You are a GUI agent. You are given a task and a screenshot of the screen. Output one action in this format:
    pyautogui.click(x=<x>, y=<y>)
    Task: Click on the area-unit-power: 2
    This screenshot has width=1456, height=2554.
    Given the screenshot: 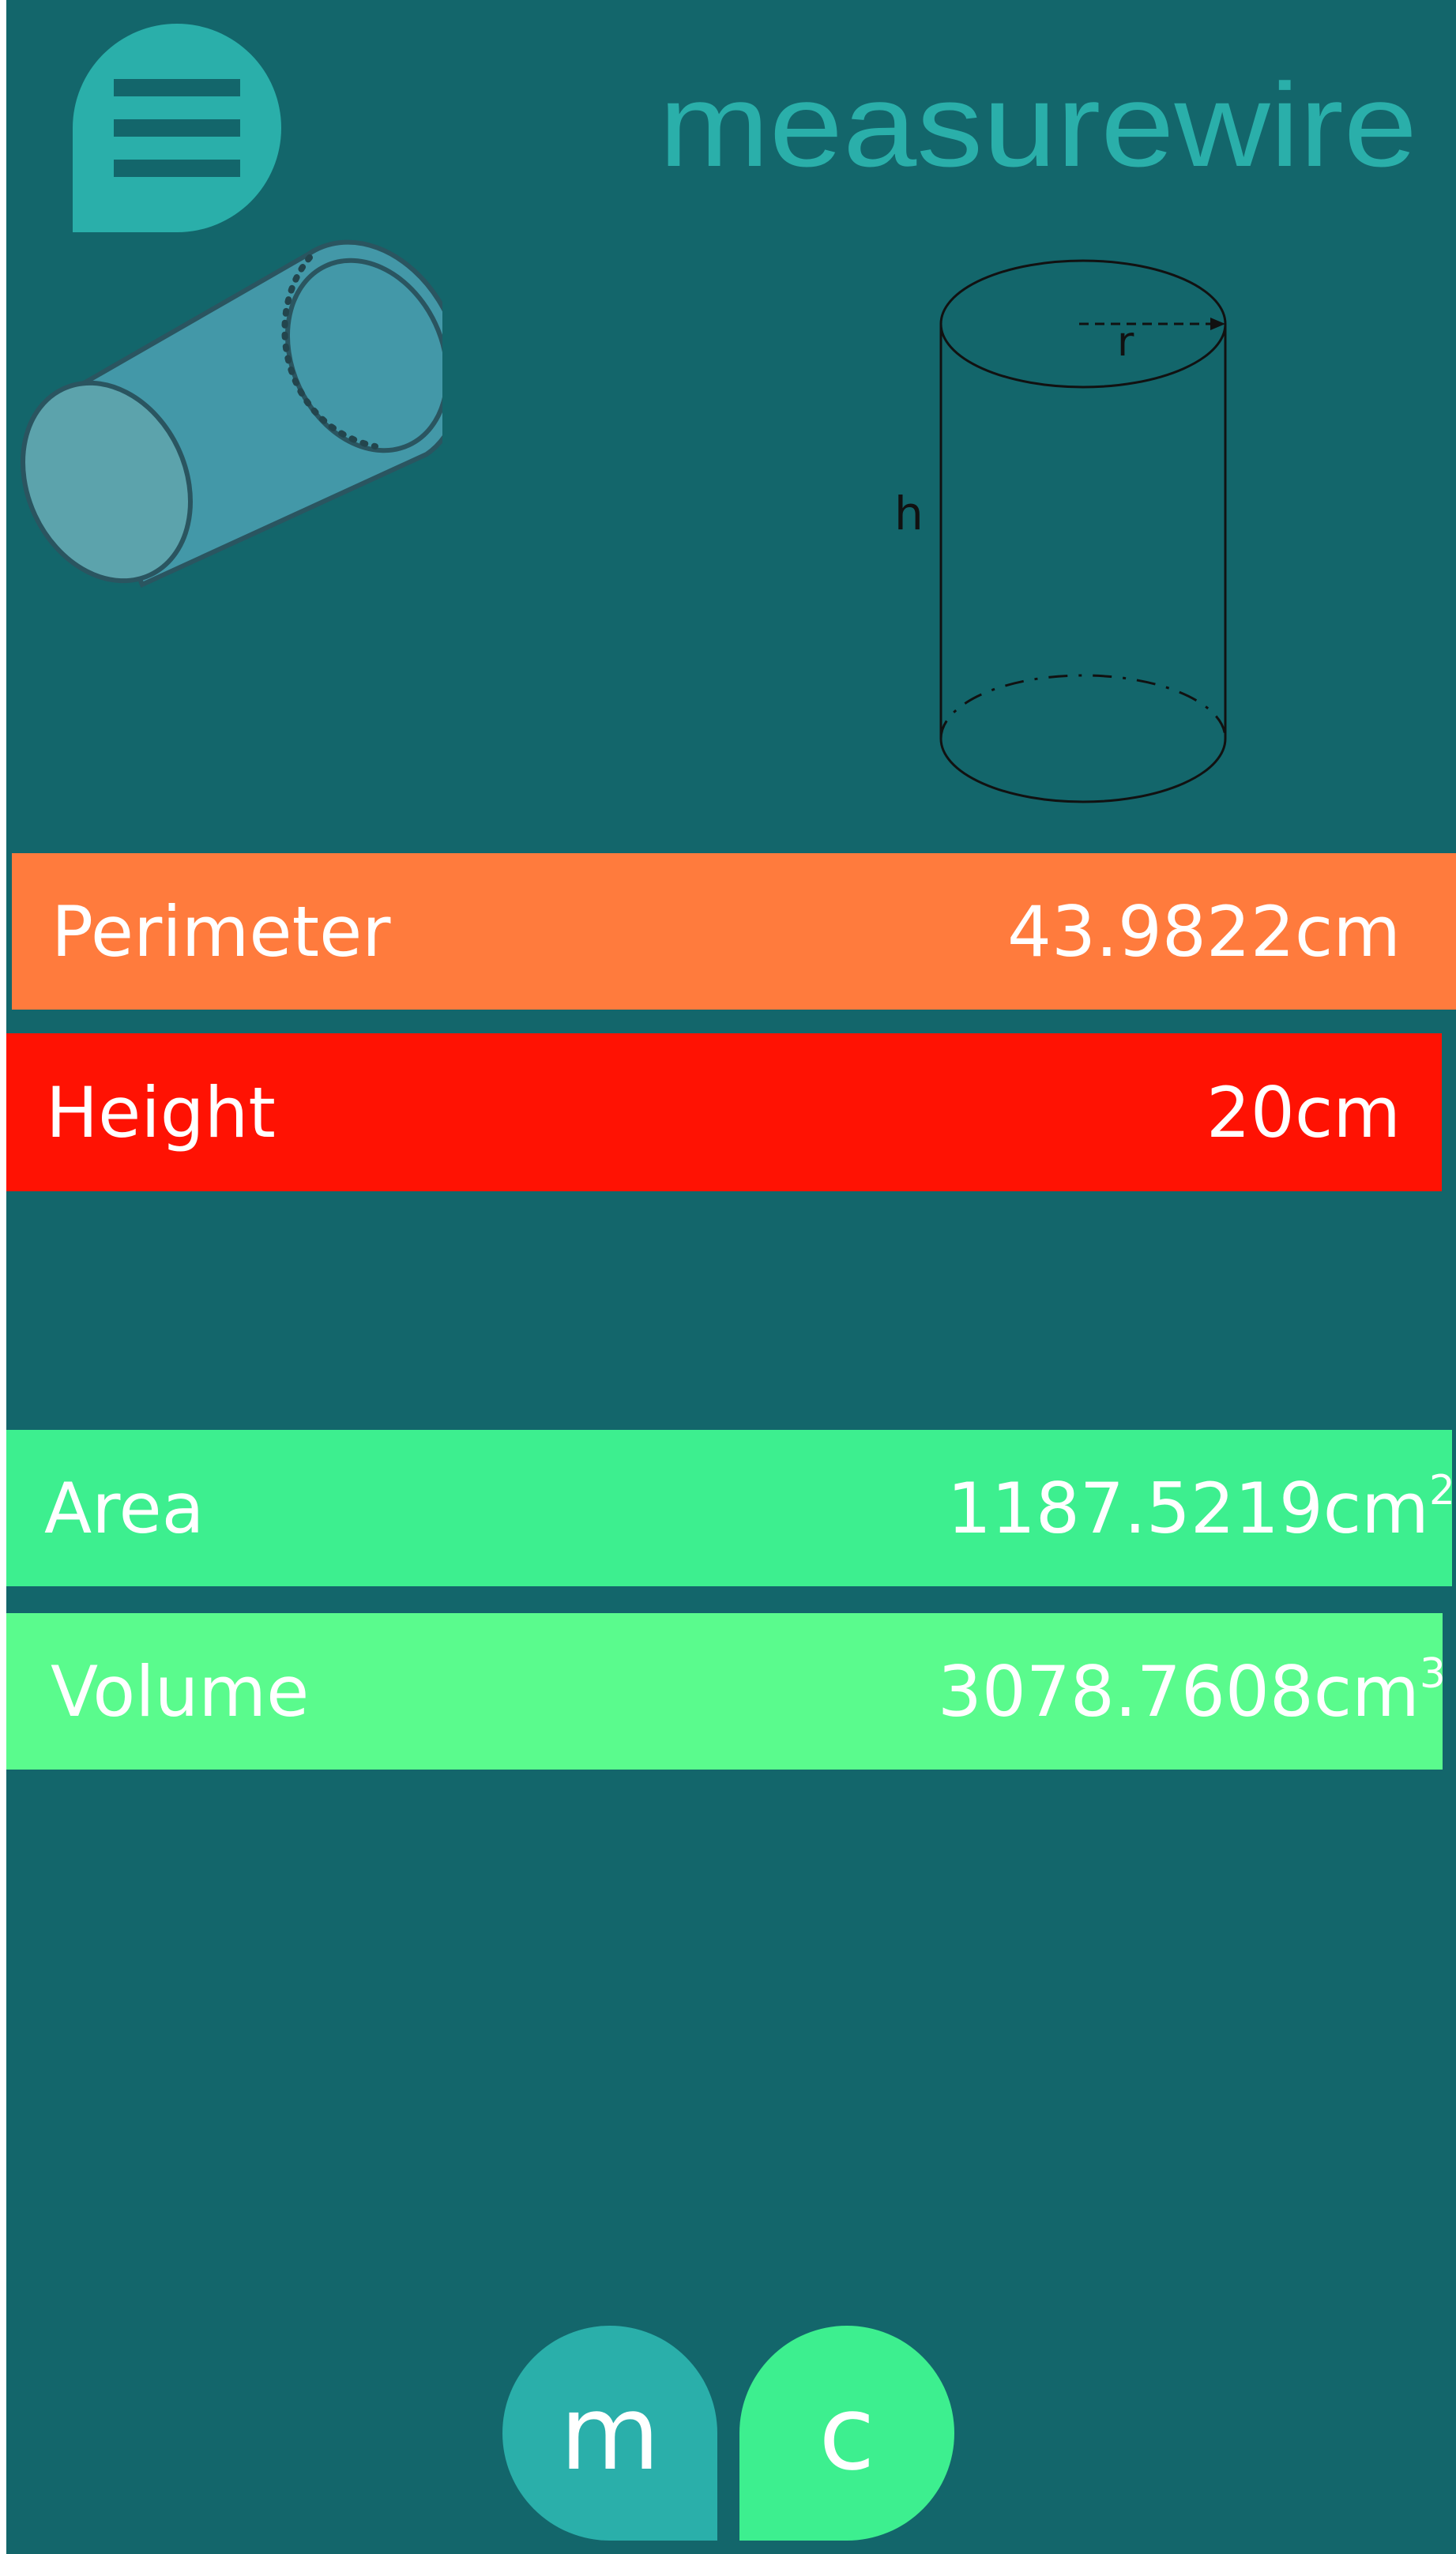 What is the action you would take?
    pyautogui.click(x=1441, y=1490)
    